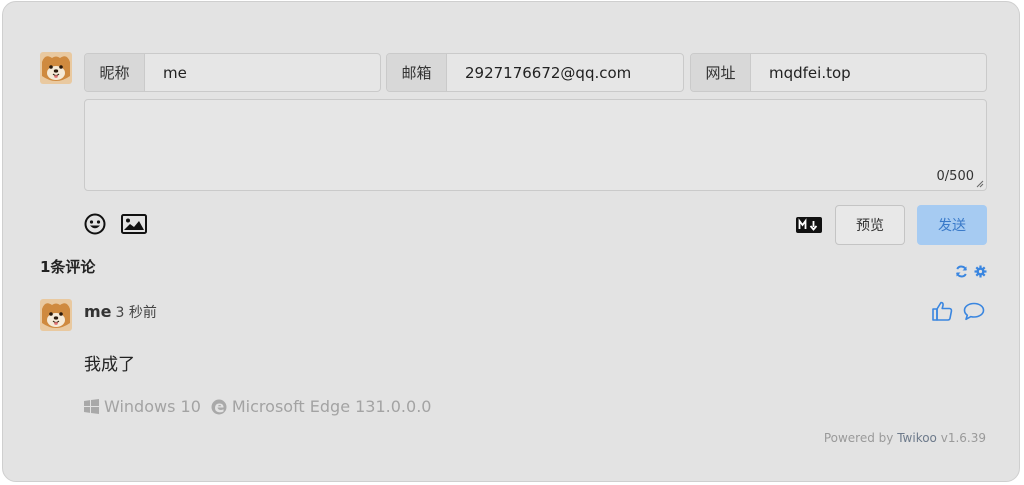 The height and width of the screenshot is (485, 1024). I want to click on nick-label: 昵称, so click(115, 72).